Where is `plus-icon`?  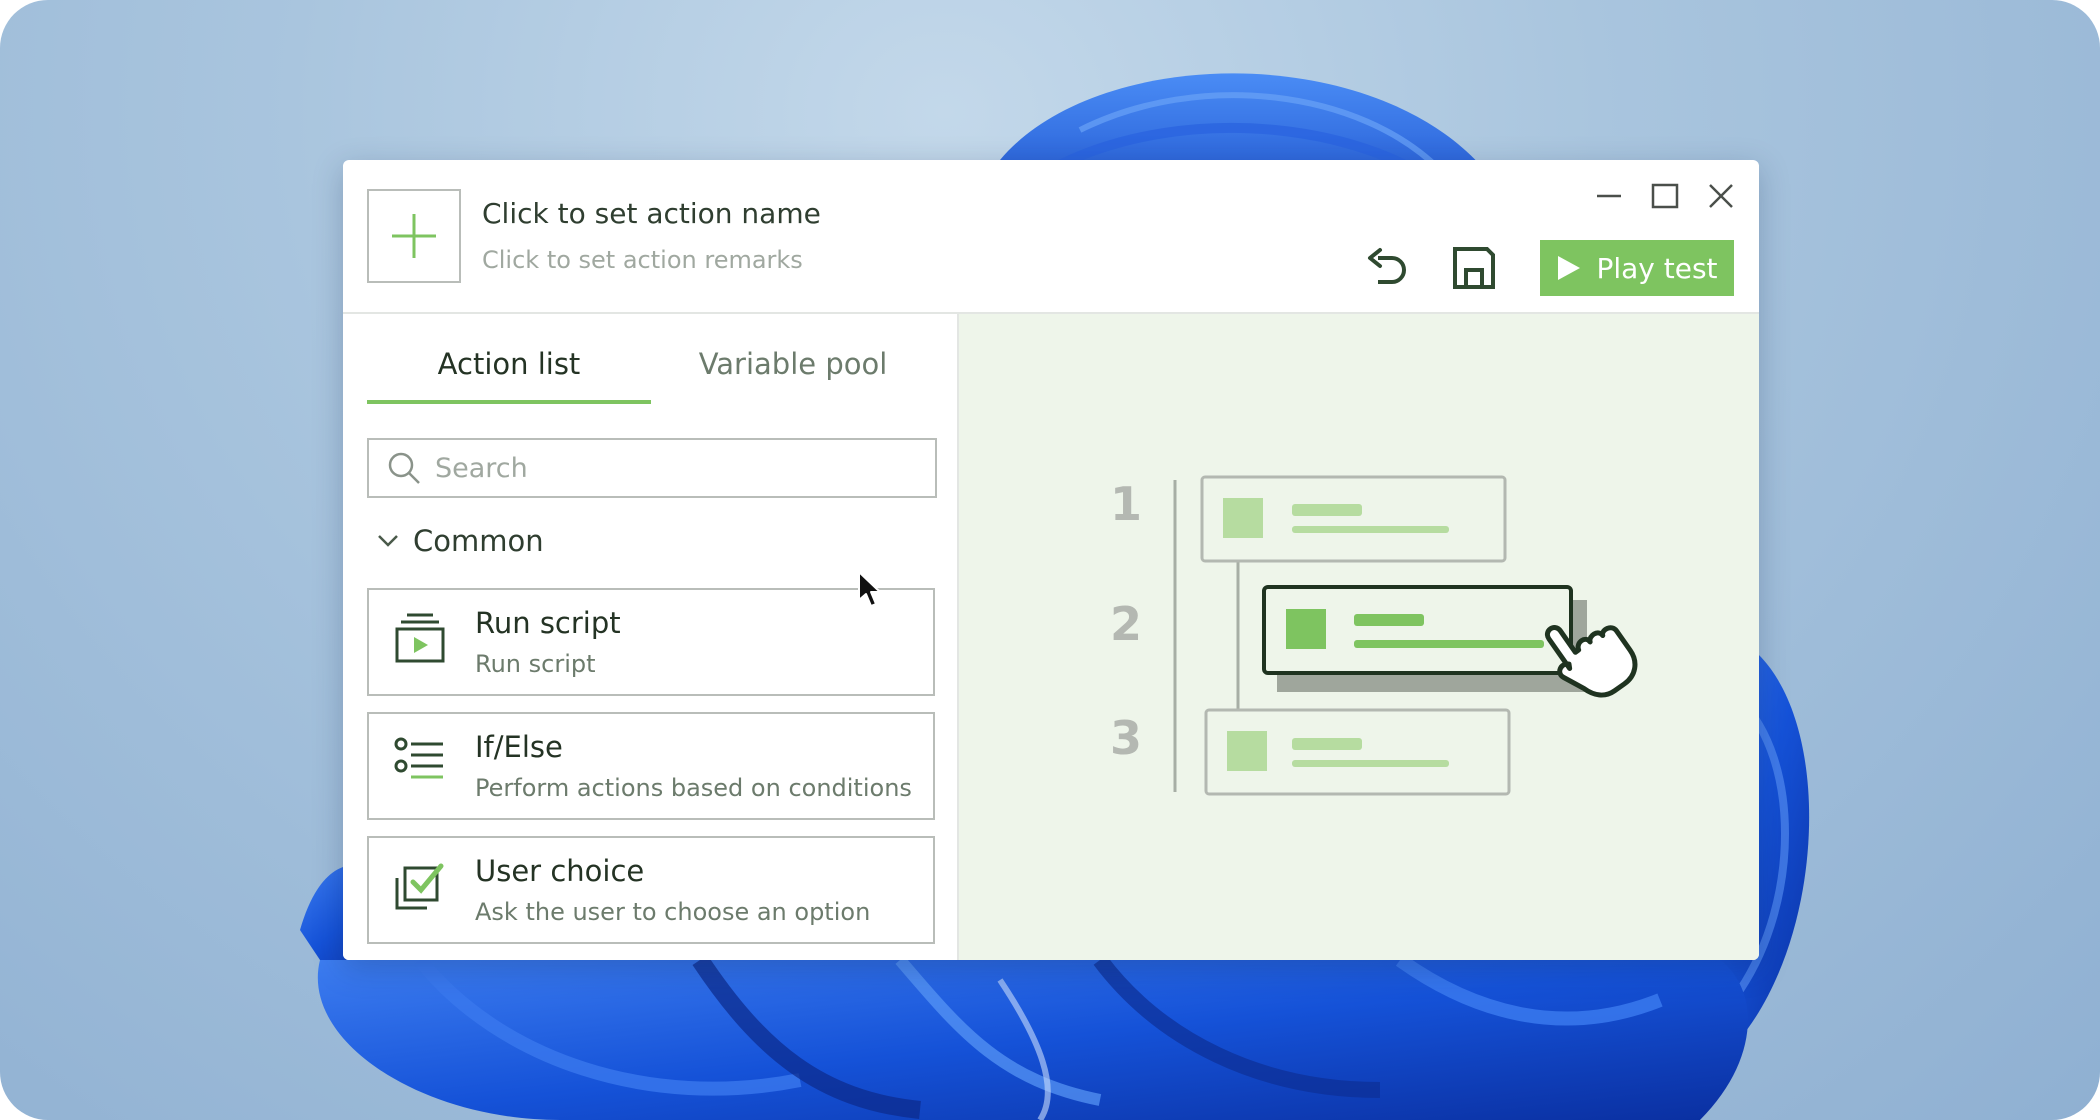
plus-icon is located at coordinates (414, 236).